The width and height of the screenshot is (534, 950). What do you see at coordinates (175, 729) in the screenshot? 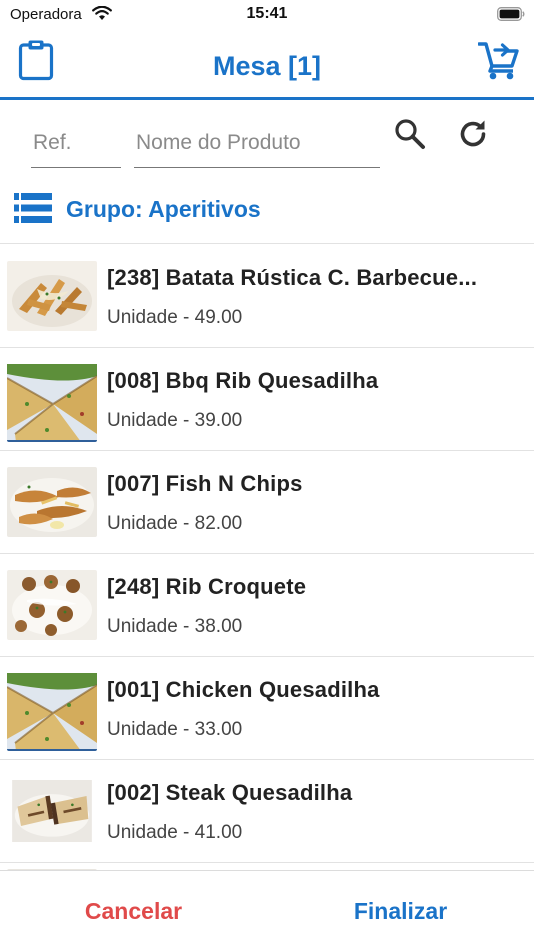
I see `product-price: Unidade - 33.00` at bounding box center [175, 729].